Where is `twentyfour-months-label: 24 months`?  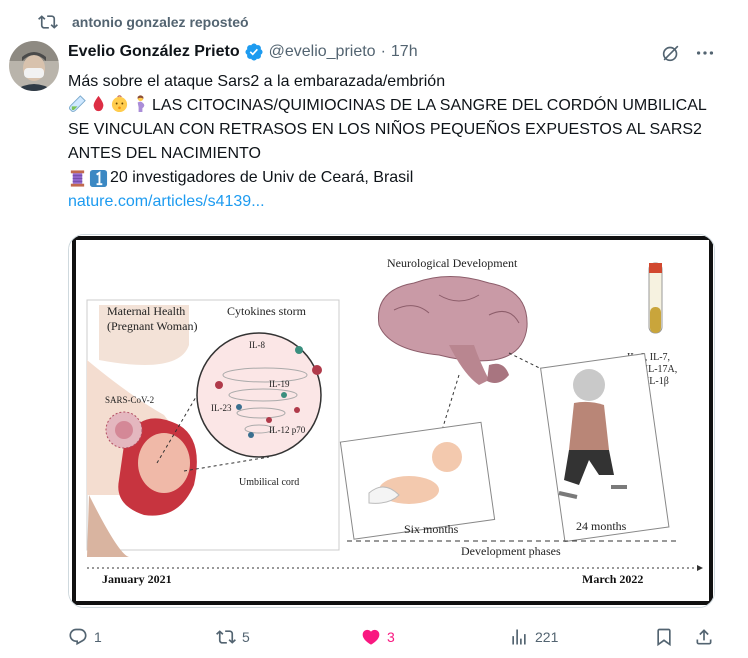 twentyfour-months-label: 24 months is located at coordinates (601, 526).